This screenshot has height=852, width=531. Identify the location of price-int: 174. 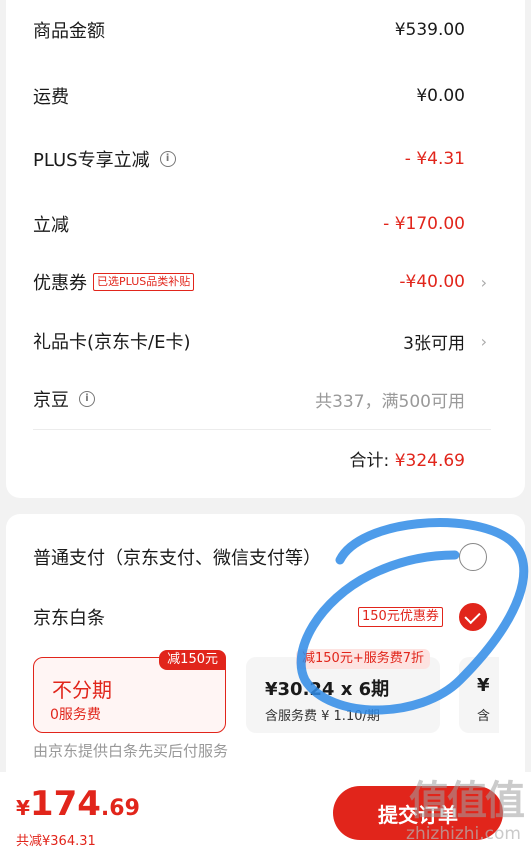
(65, 804).